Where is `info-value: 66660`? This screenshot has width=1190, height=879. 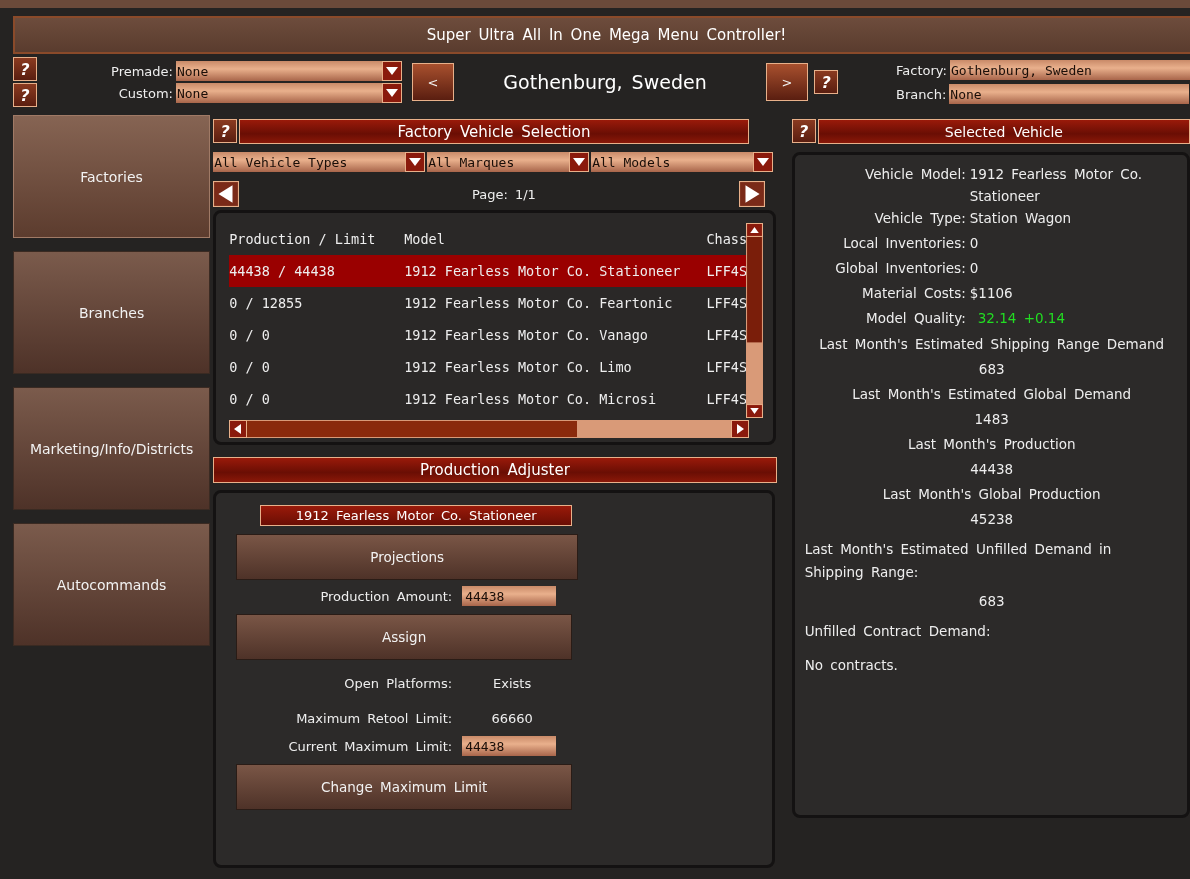 info-value: 66660 is located at coordinates (512, 718).